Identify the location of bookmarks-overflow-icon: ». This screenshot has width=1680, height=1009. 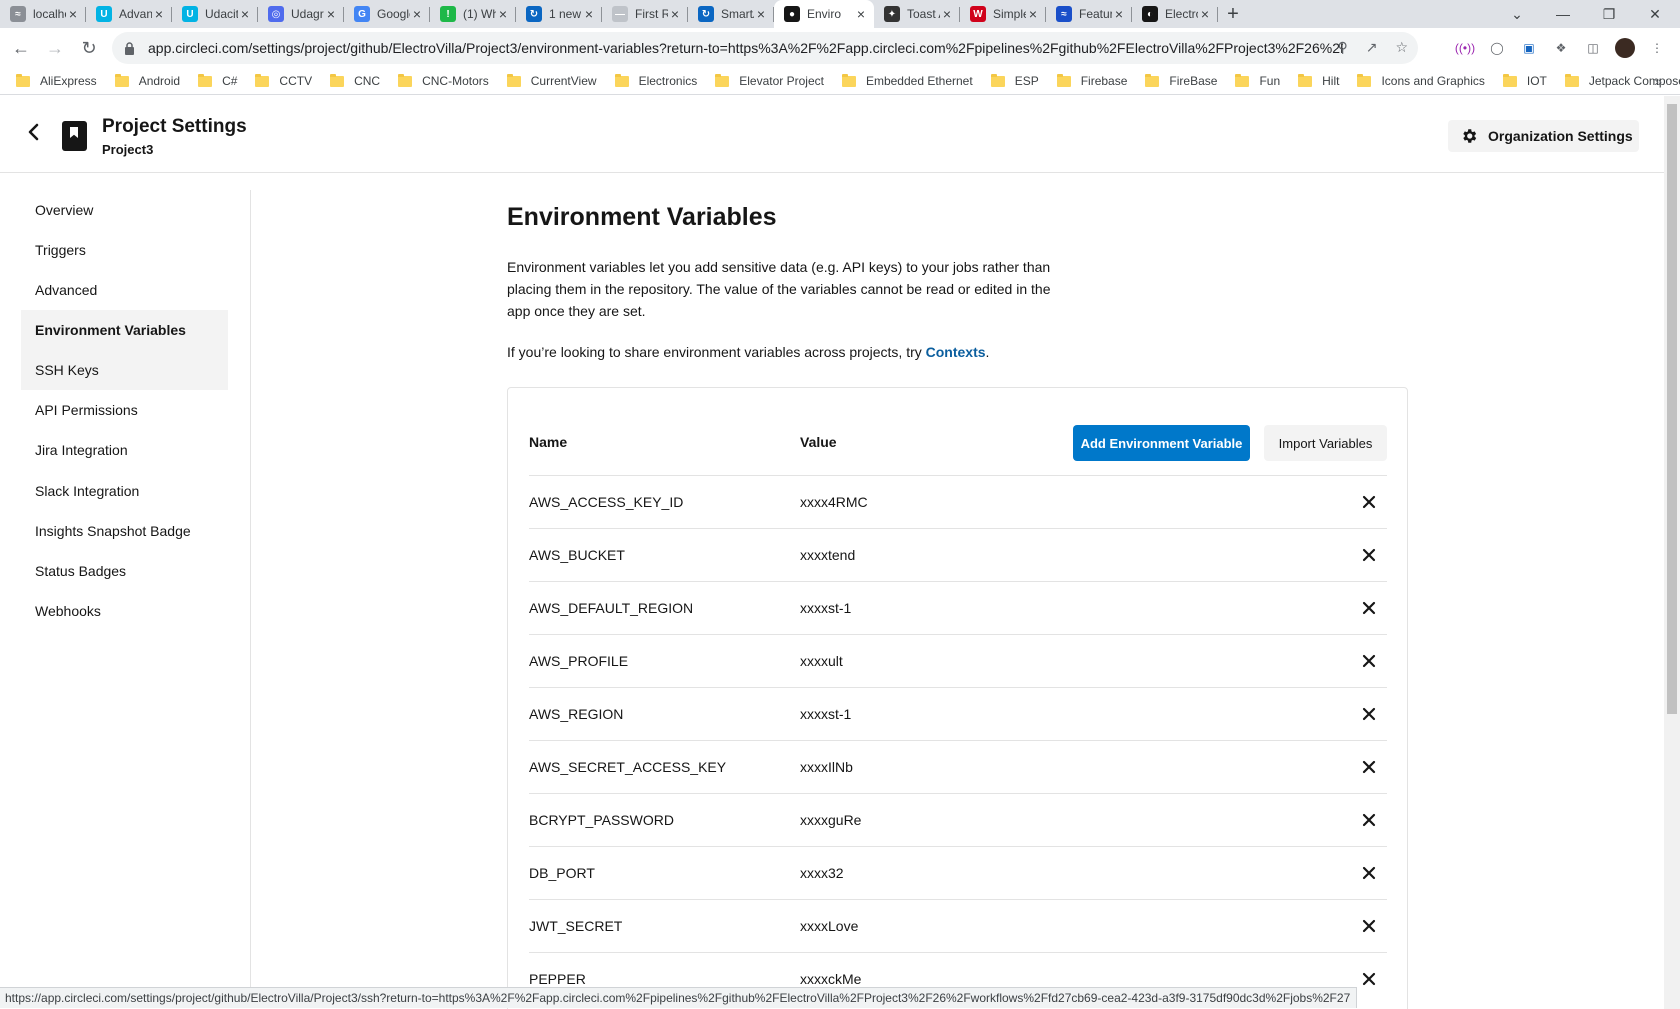
(1658, 81).